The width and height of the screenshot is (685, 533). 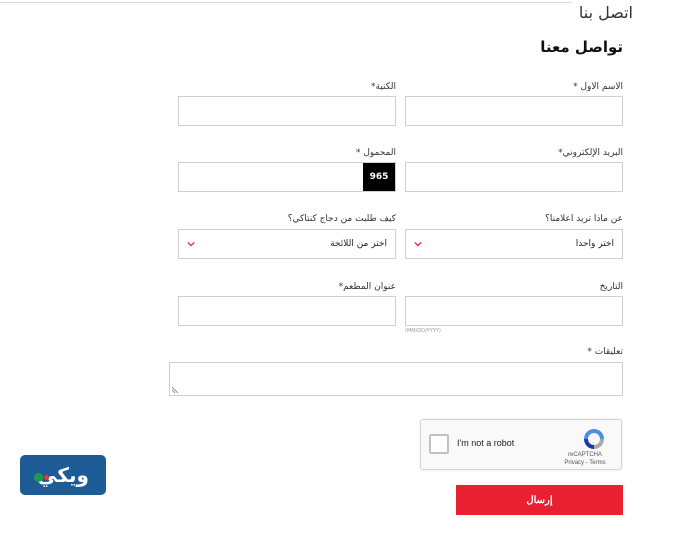 I want to click on source-label: كيف طلبت من دجاج كنتاكي؟, so click(x=341, y=219).